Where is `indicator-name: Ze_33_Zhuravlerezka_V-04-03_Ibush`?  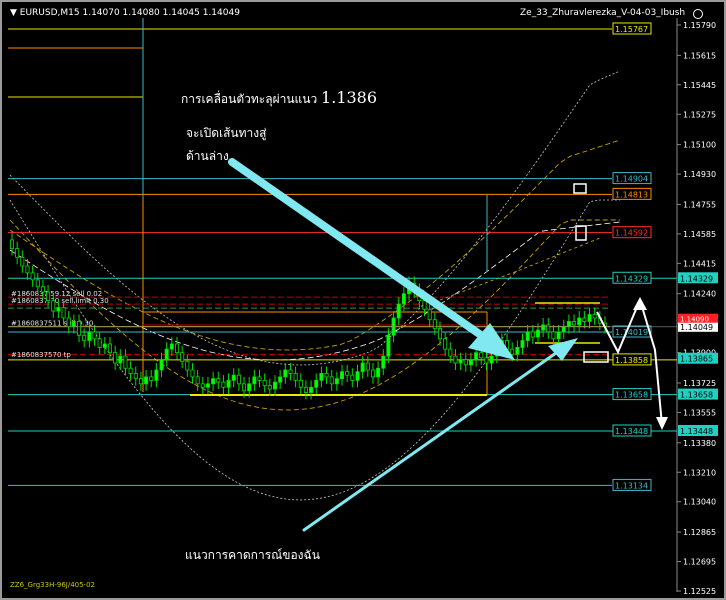
indicator-name: Ze_33_Zhuravlerezka_V-04-03_Ibush is located at coordinates (603, 13).